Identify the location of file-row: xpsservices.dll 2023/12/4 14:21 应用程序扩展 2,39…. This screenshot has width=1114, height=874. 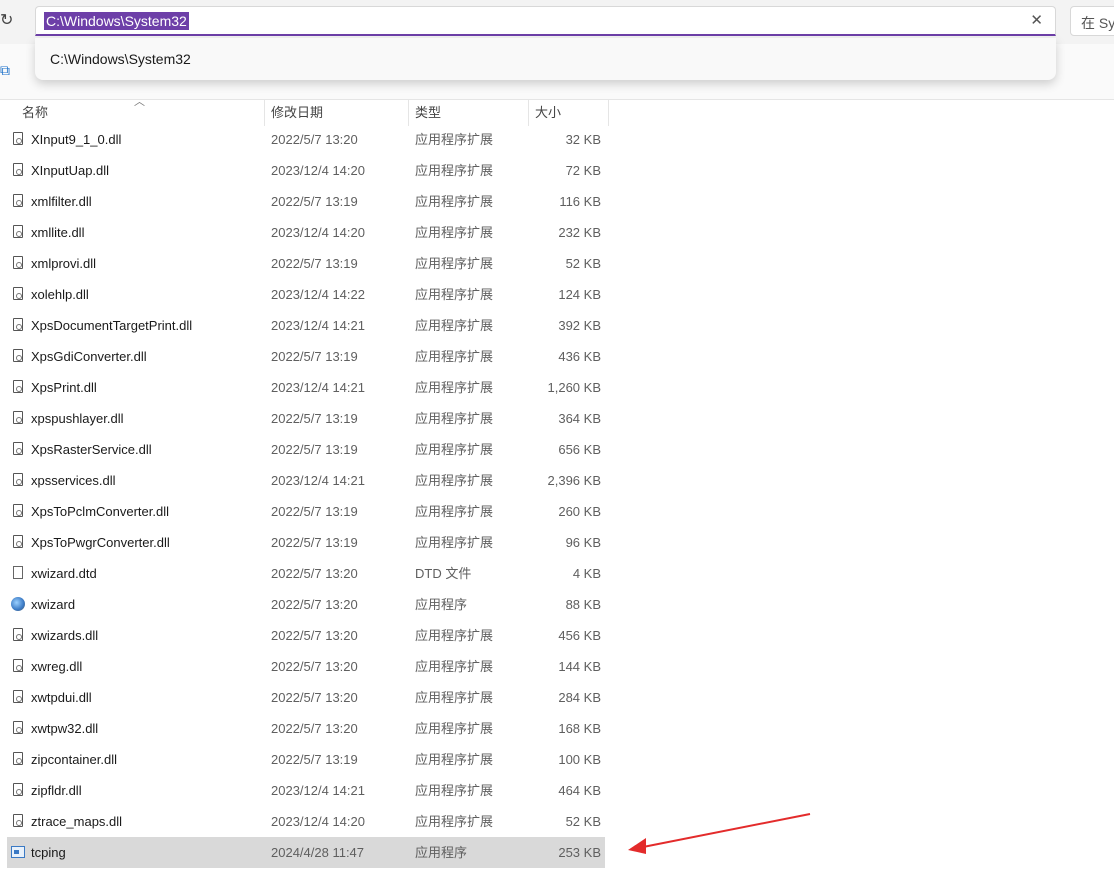
(306, 480).